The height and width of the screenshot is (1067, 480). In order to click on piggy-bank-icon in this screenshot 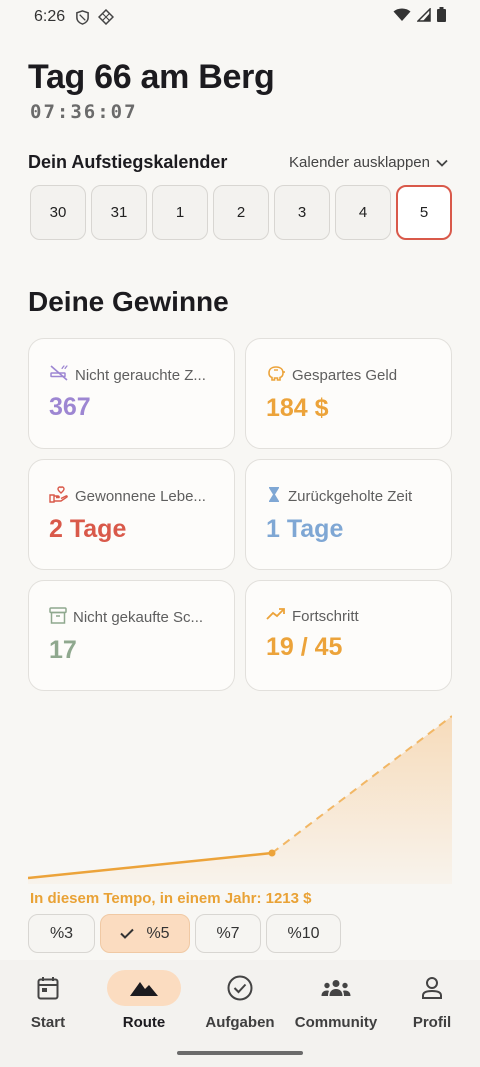, I will do `click(276, 375)`.